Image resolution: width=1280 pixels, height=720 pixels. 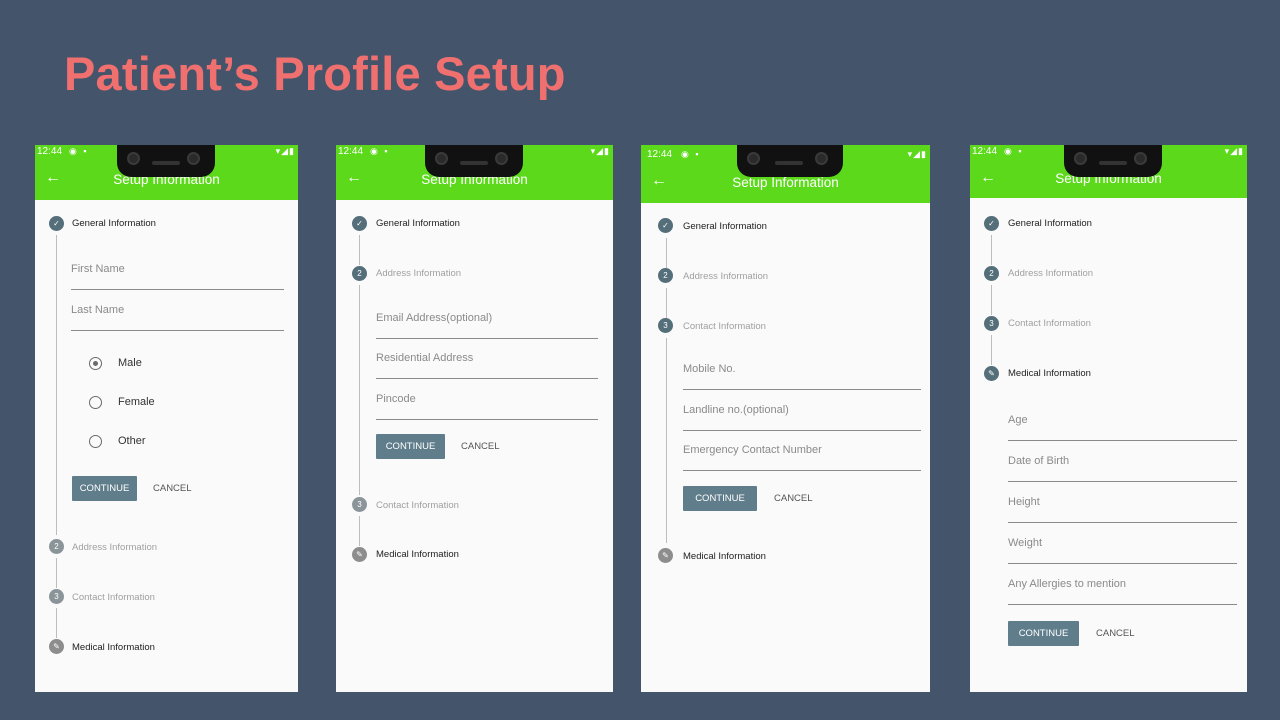 I want to click on landline-placeholder: Landline no.(optional), so click(x=736, y=410).